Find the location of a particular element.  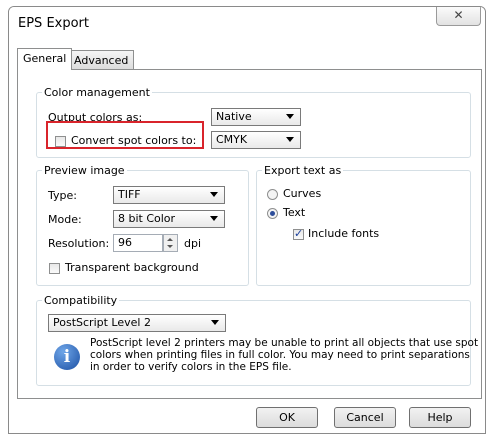

info-icon: i is located at coordinates (67, 357).